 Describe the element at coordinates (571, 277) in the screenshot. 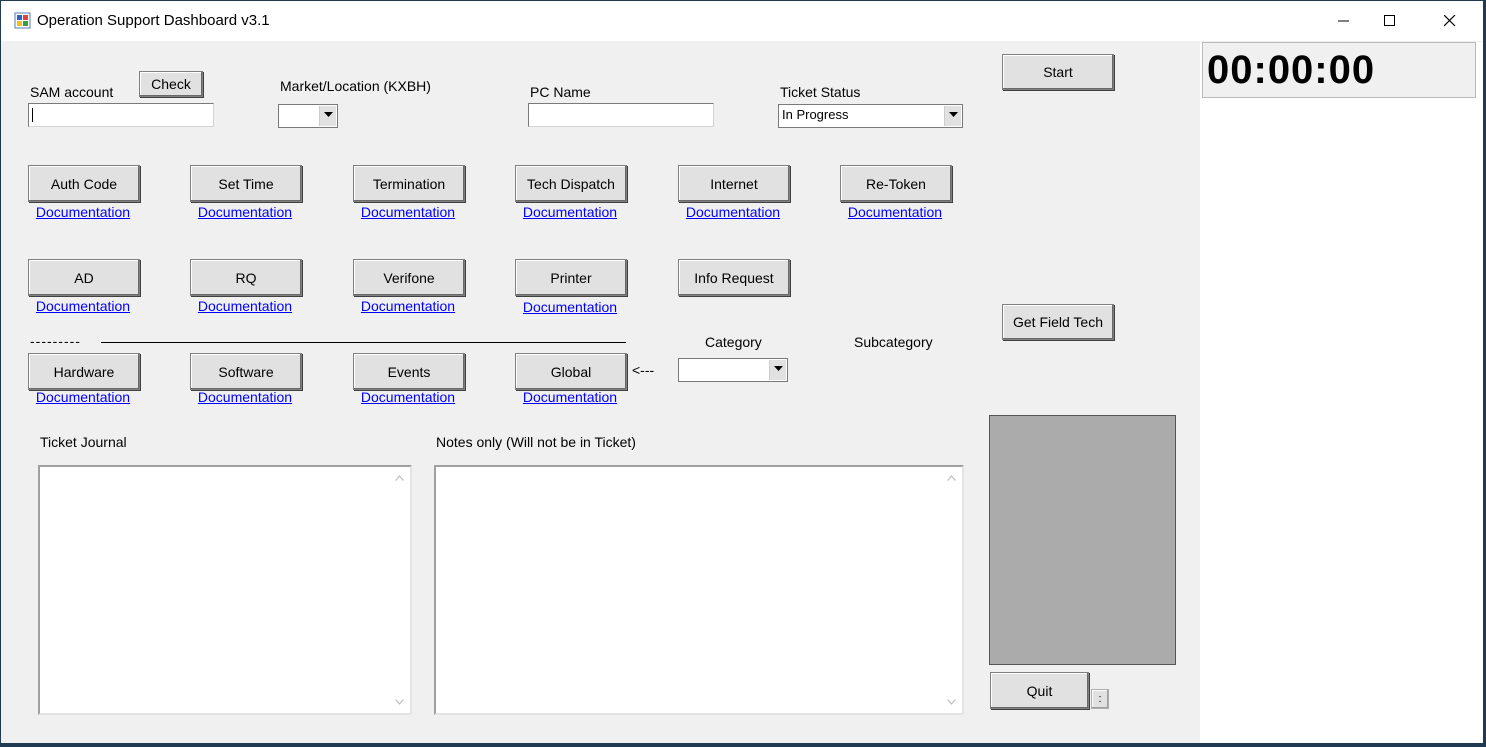

I see `printer-button: Printer` at that location.